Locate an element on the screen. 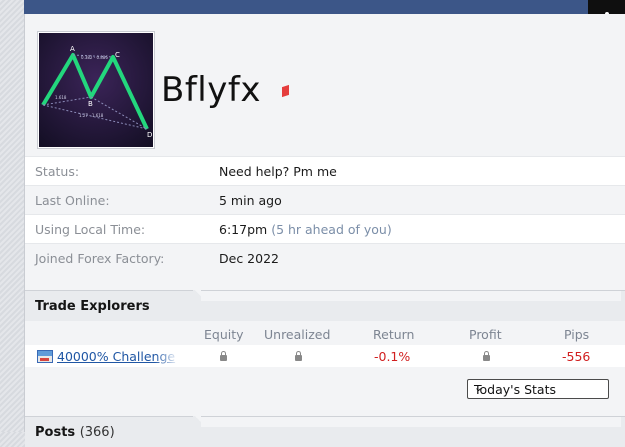 Image resolution: width=625 pixels, height=447 pixels. avatar-label: 1.618 is located at coordinates (61, 97).